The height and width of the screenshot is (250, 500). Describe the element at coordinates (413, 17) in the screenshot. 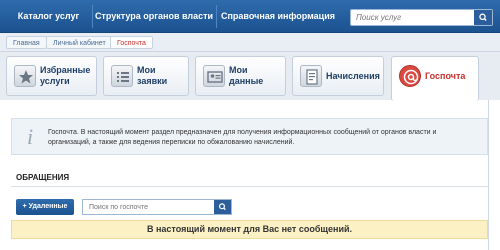

I see `service-search-input` at that location.